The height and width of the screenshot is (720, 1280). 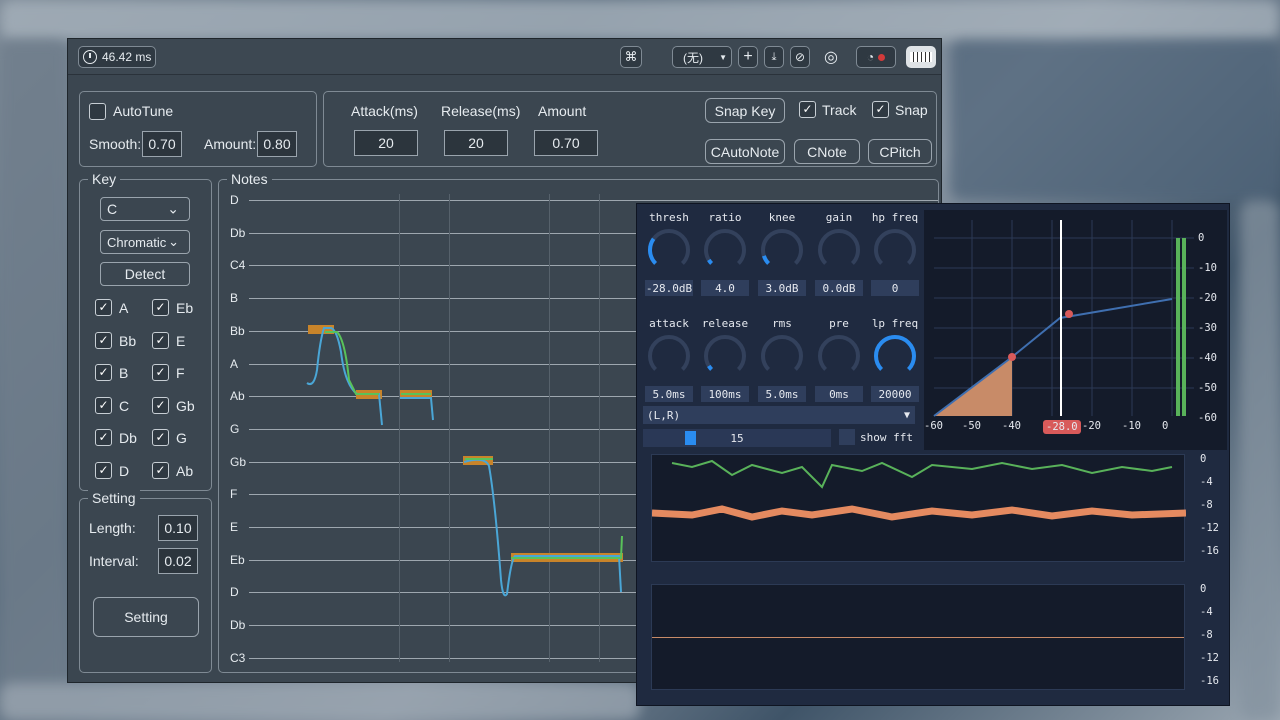 What do you see at coordinates (128, 438) in the screenshot?
I see `note-checkbox-label: Db` at bounding box center [128, 438].